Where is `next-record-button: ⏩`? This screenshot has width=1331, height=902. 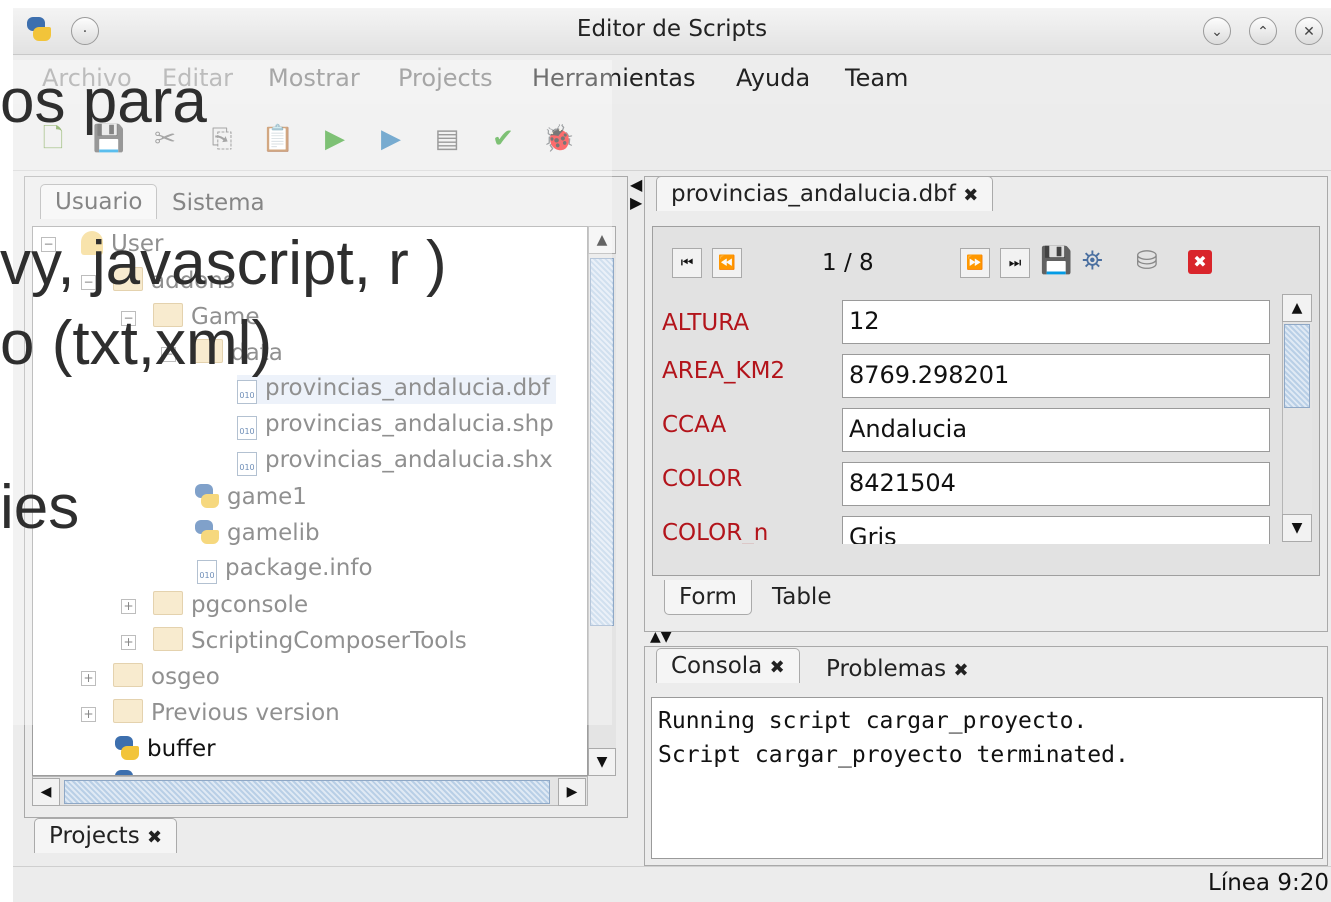
next-record-button: ⏩ is located at coordinates (975, 263).